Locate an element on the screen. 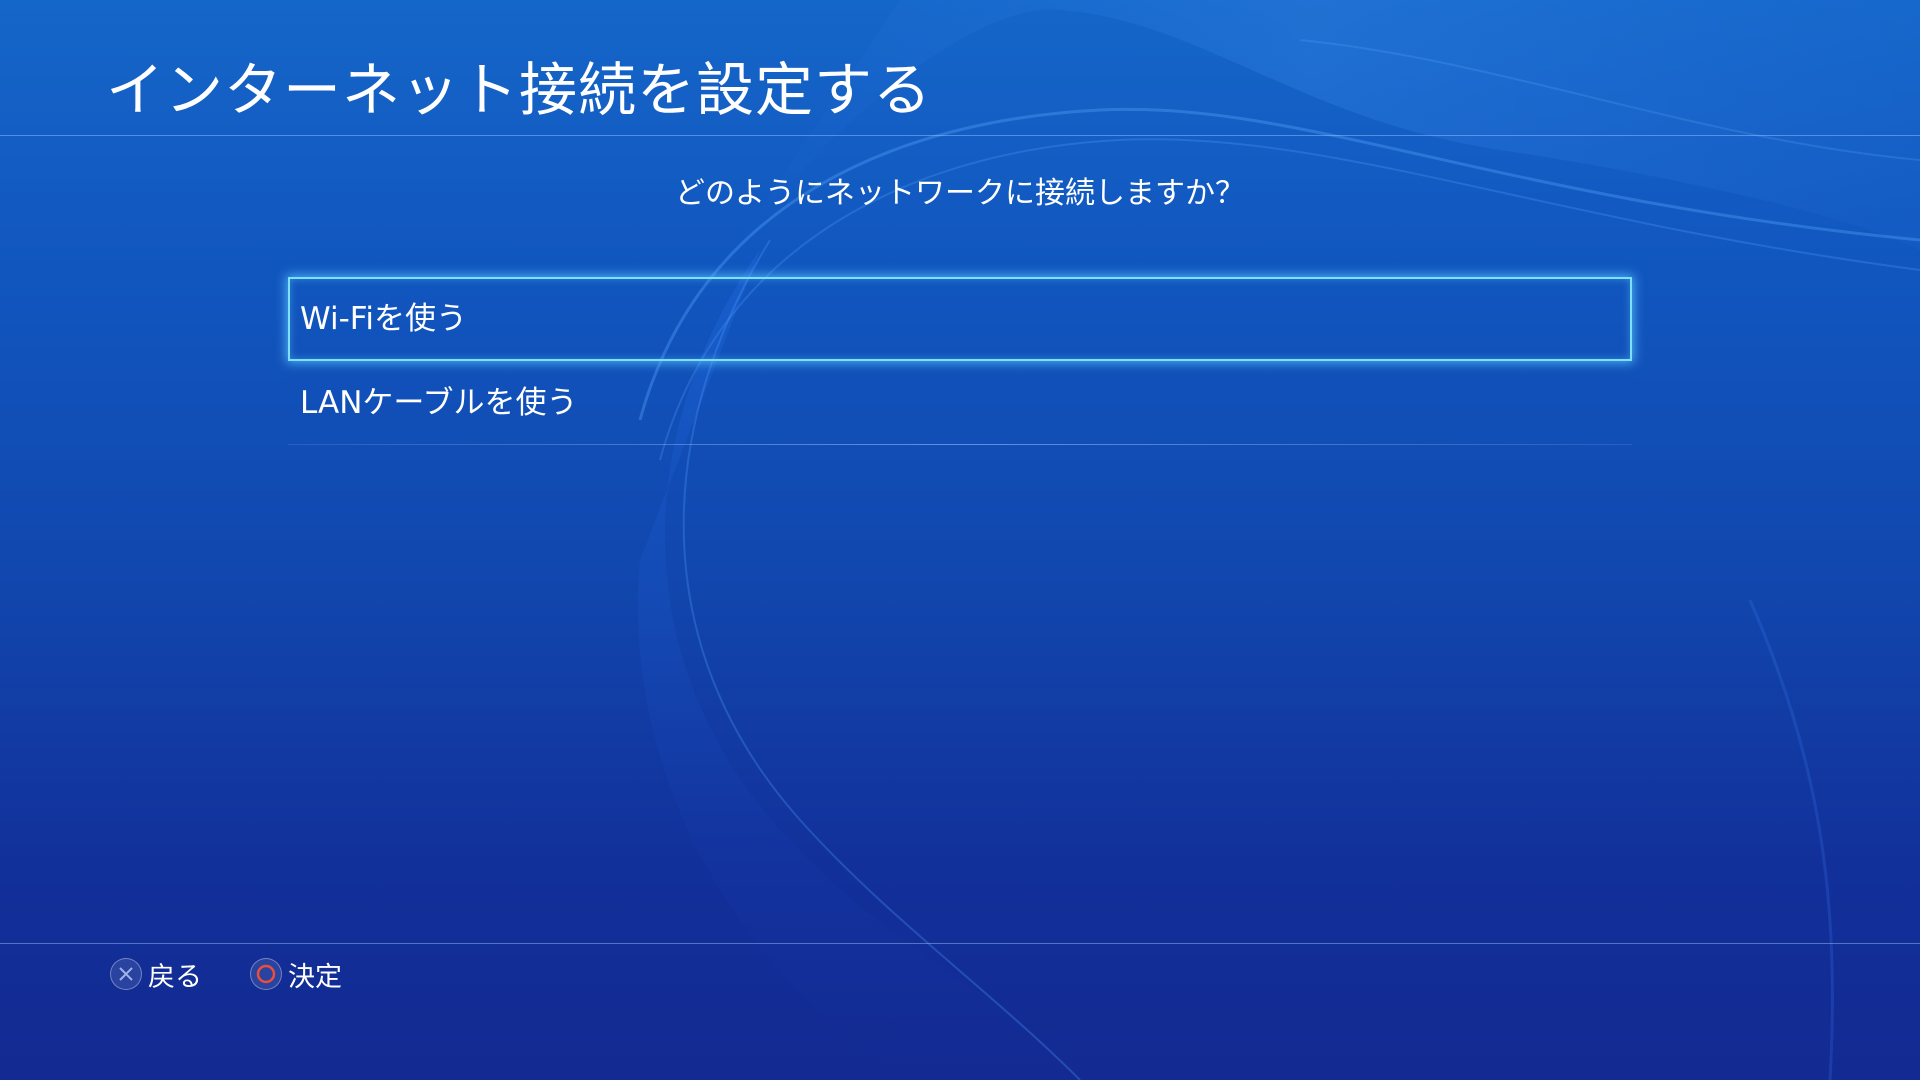 The image size is (1920, 1080). option-lan-cable: LANケーブルを使う is located at coordinates (960, 403).